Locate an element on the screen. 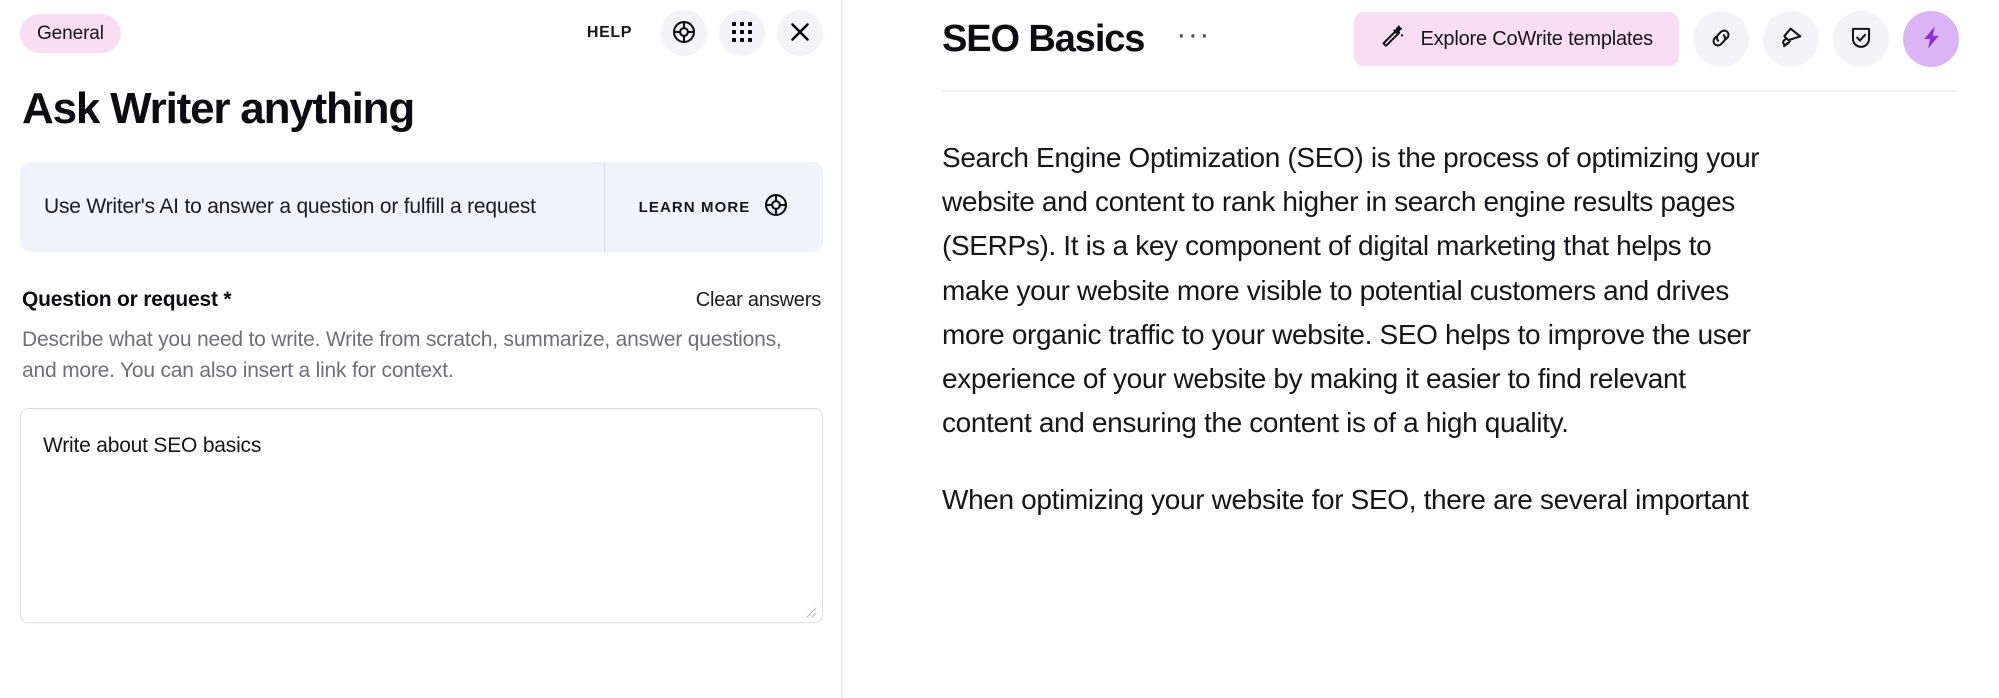 This screenshot has width=1999, height=698. ask-writer-toggle-button is located at coordinates (1931, 39).